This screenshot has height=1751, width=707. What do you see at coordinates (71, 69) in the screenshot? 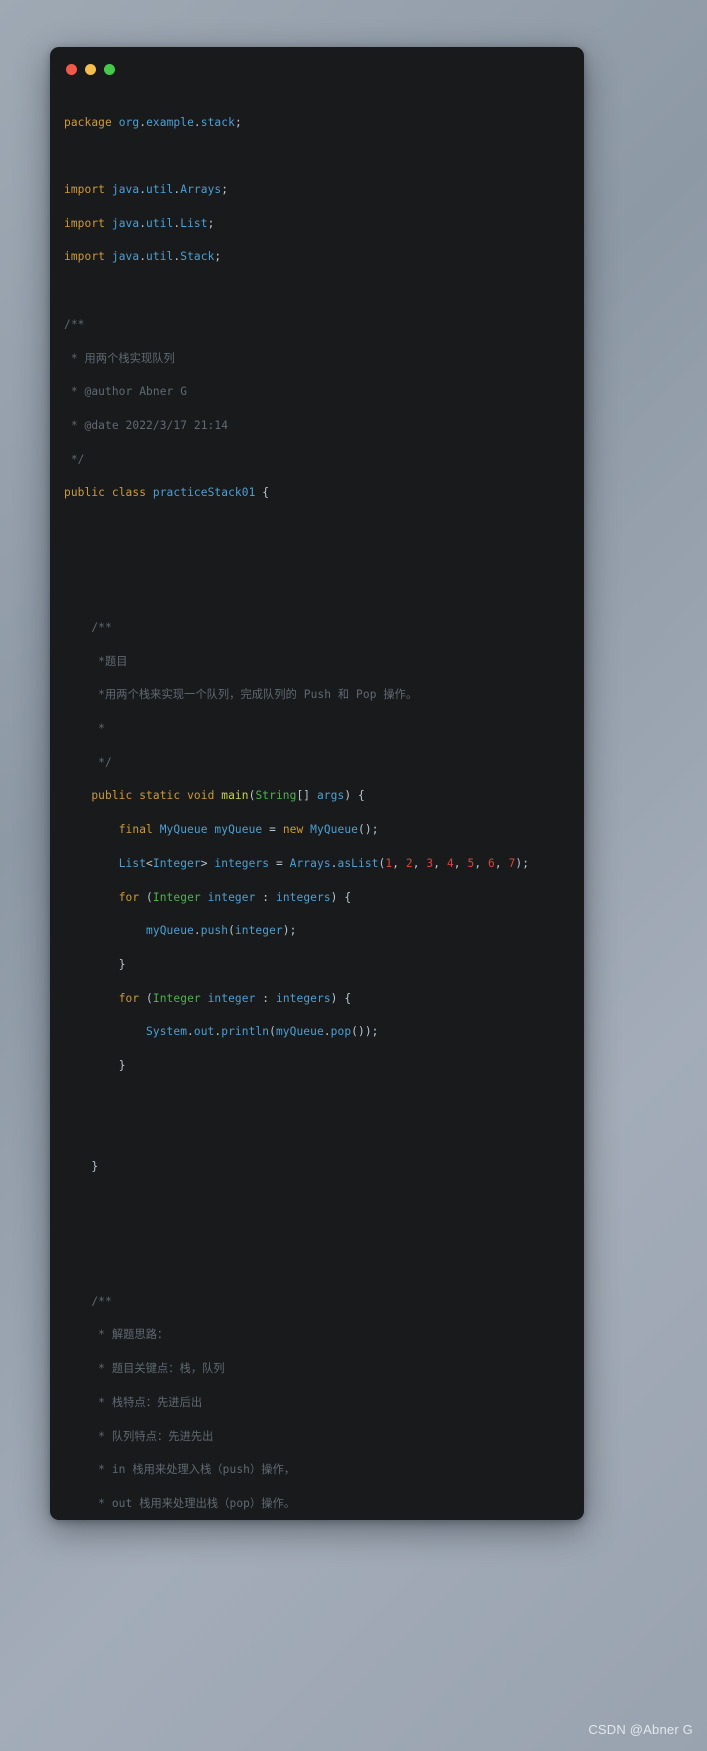
I see `close-button` at bounding box center [71, 69].